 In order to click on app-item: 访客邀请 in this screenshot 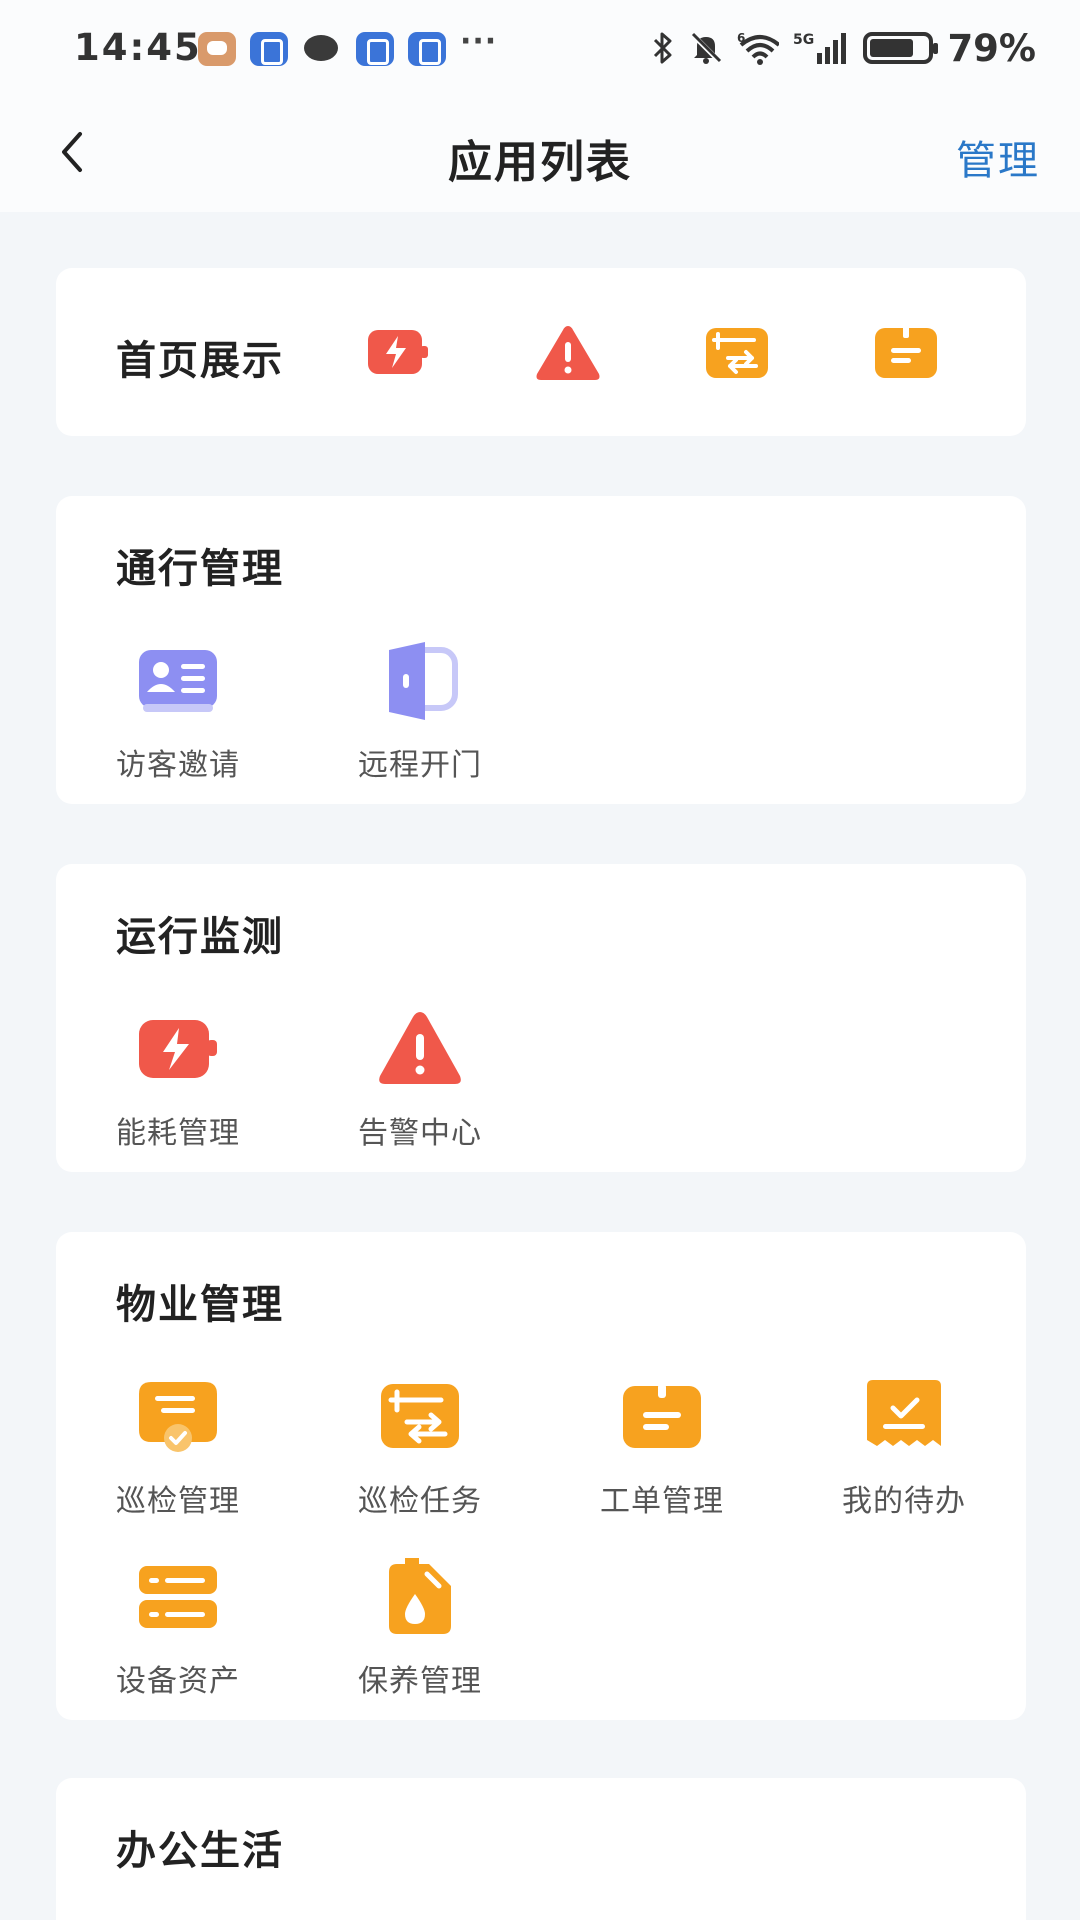, I will do `click(178, 710)`.